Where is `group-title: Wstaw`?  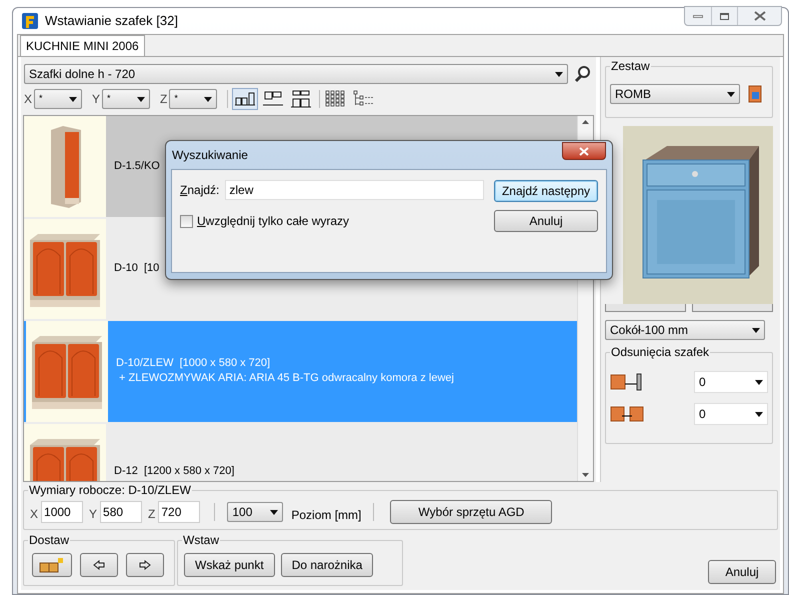 group-title: Wstaw is located at coordinates (201, 540).